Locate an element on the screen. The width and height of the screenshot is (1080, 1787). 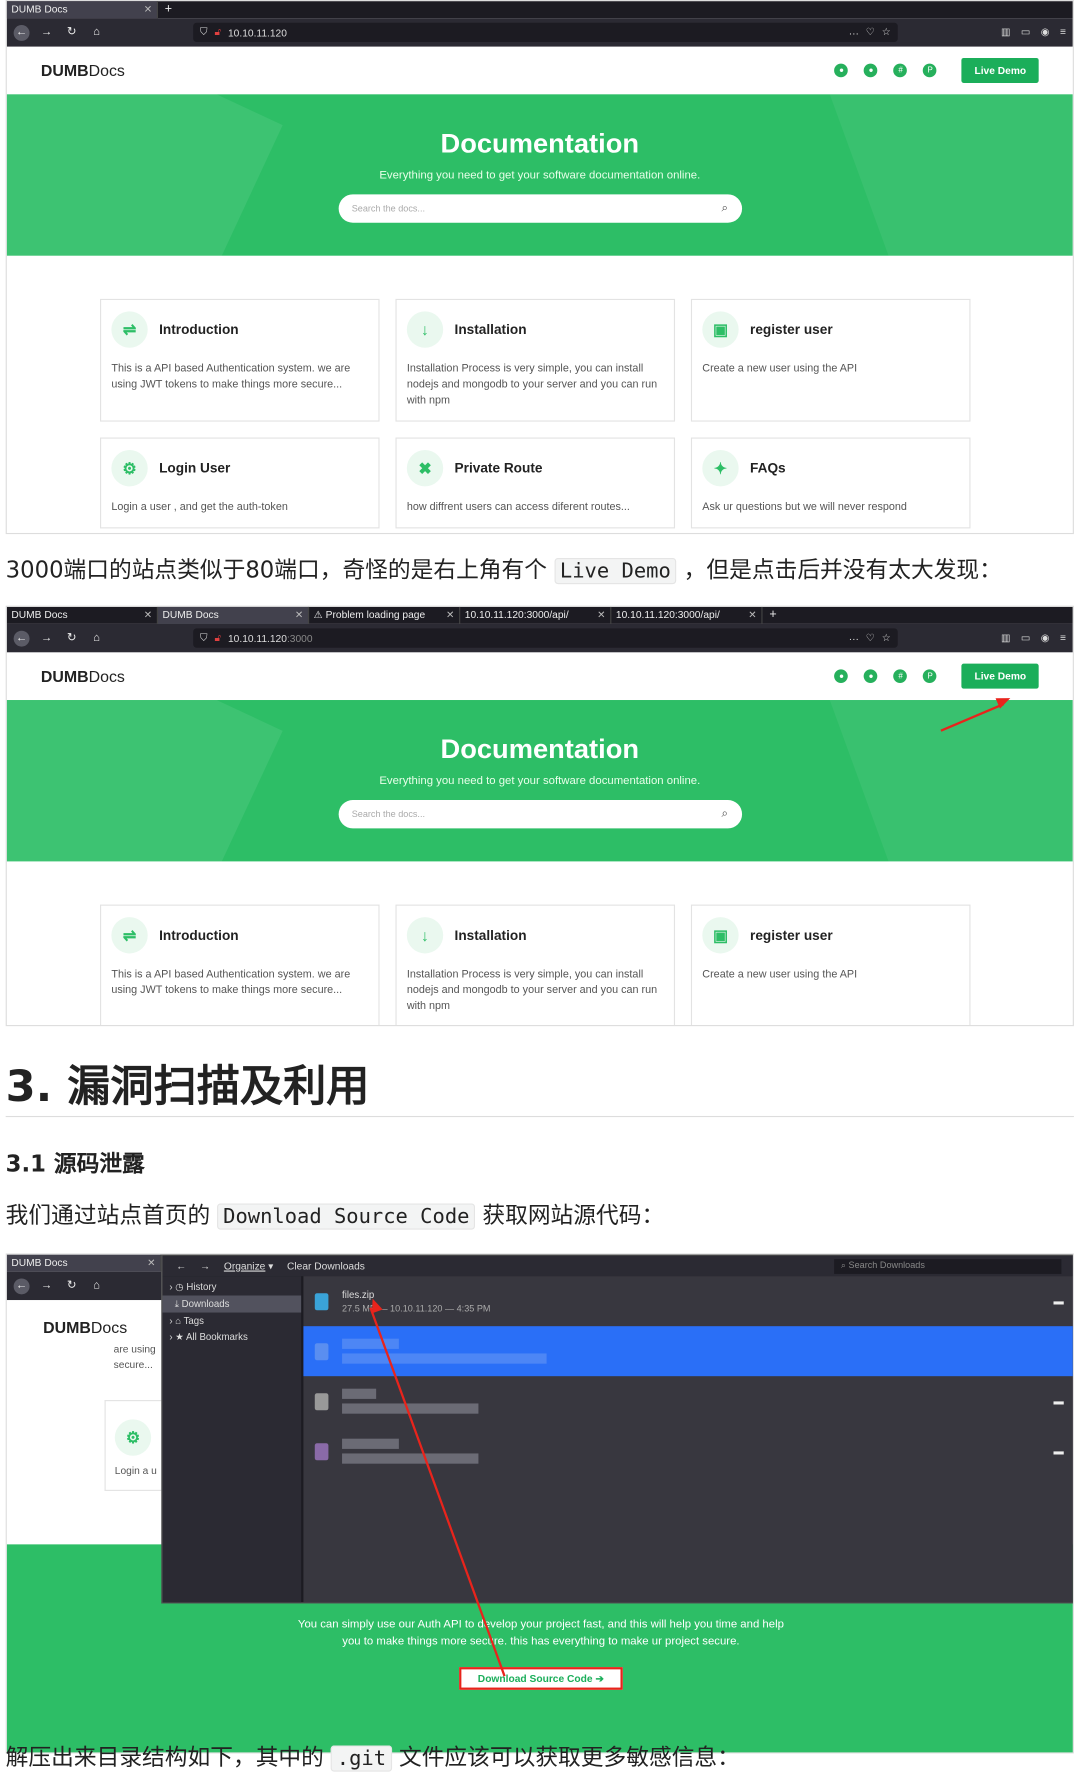
organize-menu: Organize ▾ is located at coordinates (249, 1266).